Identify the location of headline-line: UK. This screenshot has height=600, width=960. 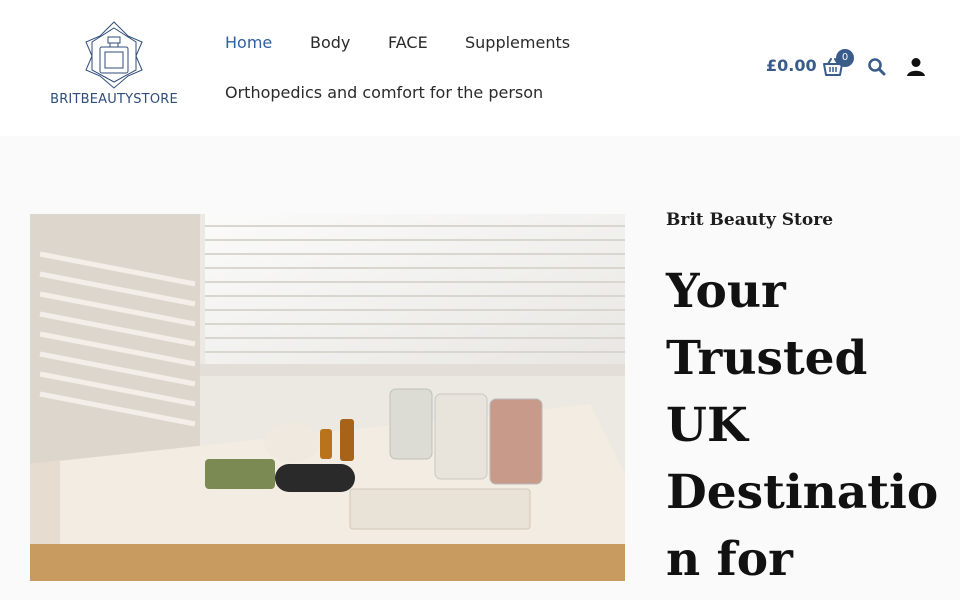
(707, 425).